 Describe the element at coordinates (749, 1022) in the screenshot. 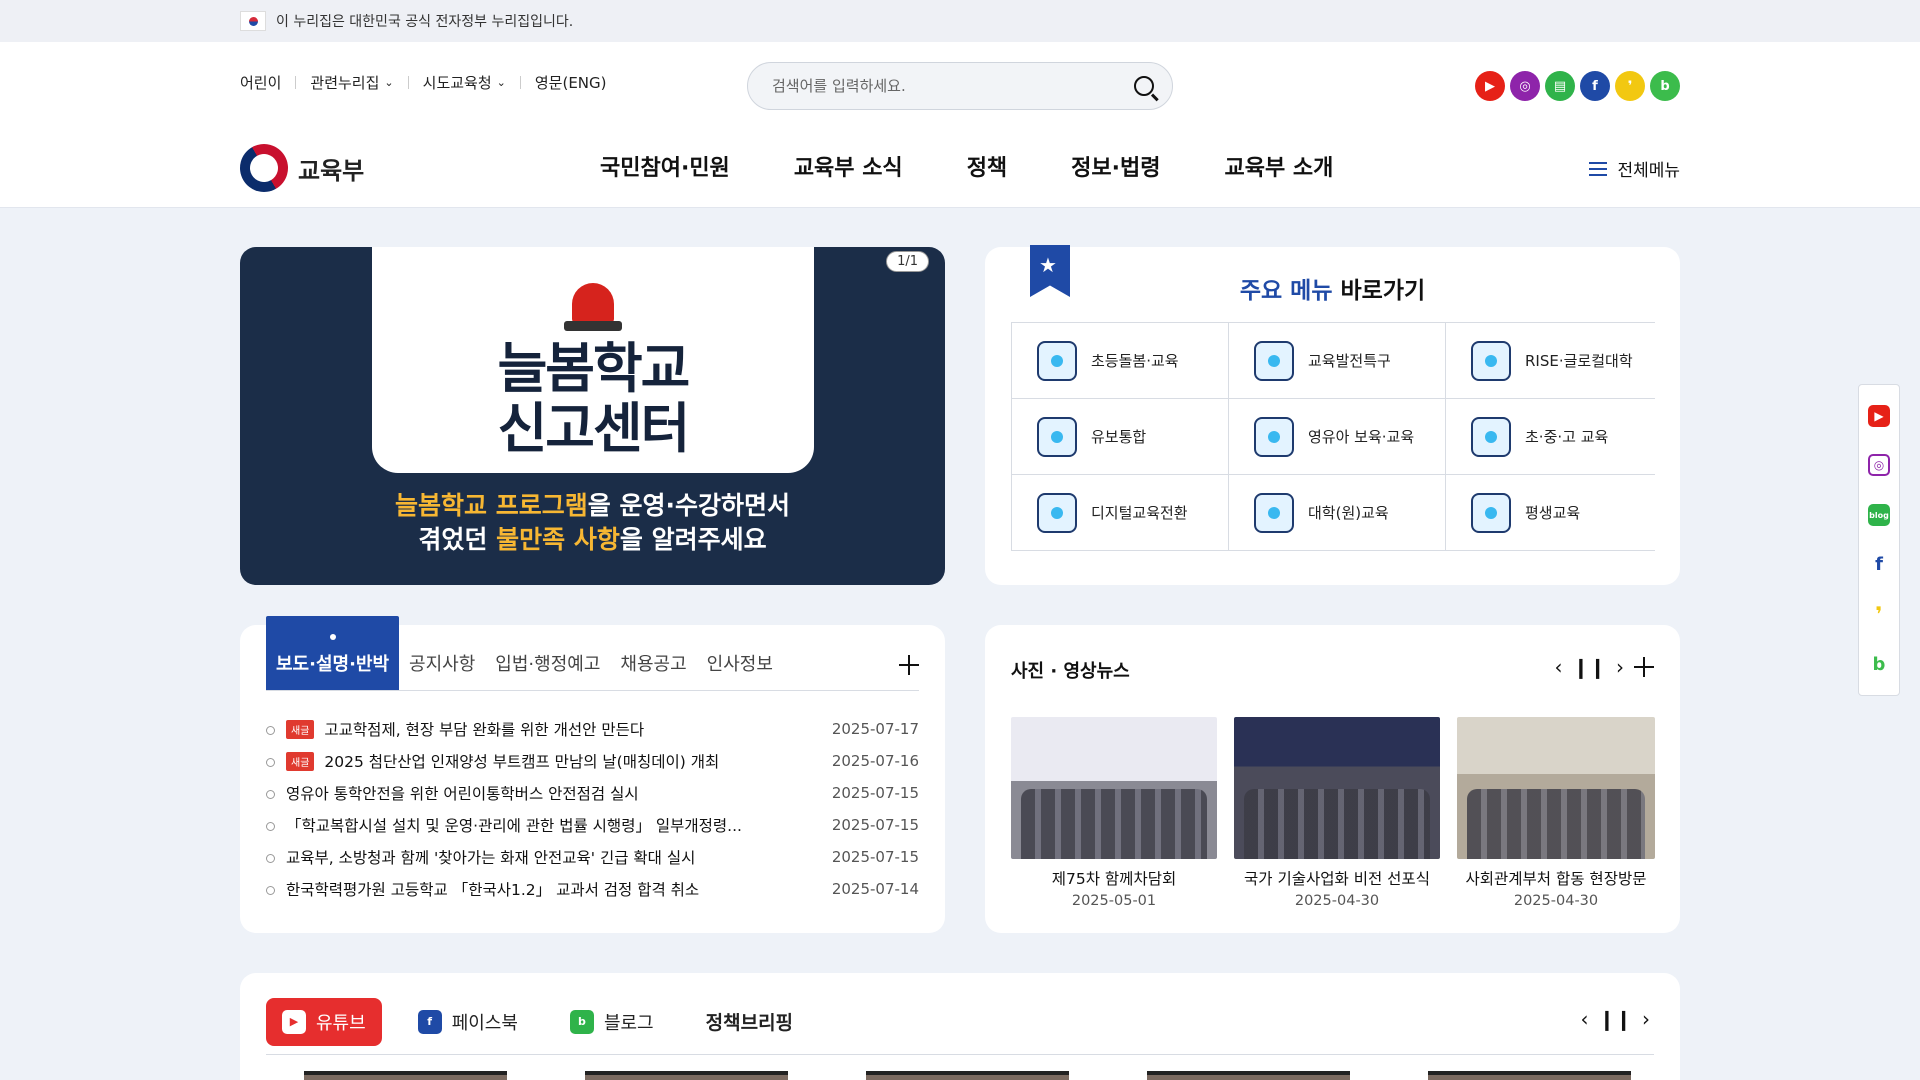

I see `tab-policy-briefing: 정책브리핑` at that location.